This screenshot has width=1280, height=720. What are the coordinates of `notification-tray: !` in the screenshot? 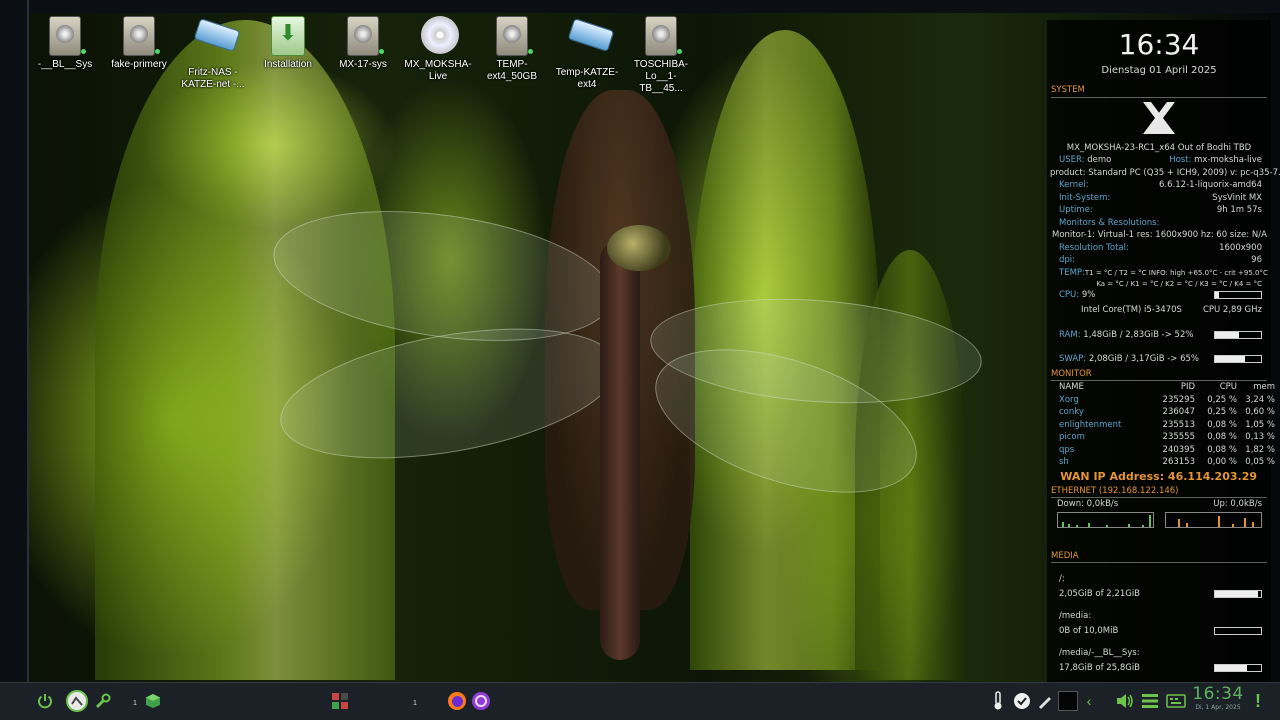 It's located at (1258, 701).